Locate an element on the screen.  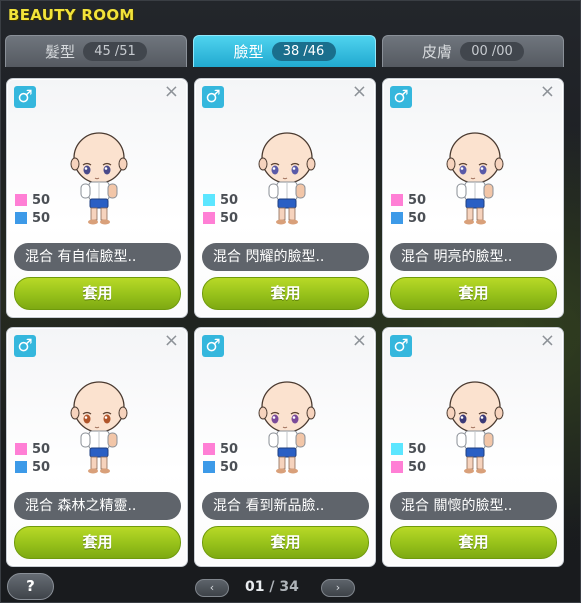
page-total: 34 is located at coordinates (289, 587).